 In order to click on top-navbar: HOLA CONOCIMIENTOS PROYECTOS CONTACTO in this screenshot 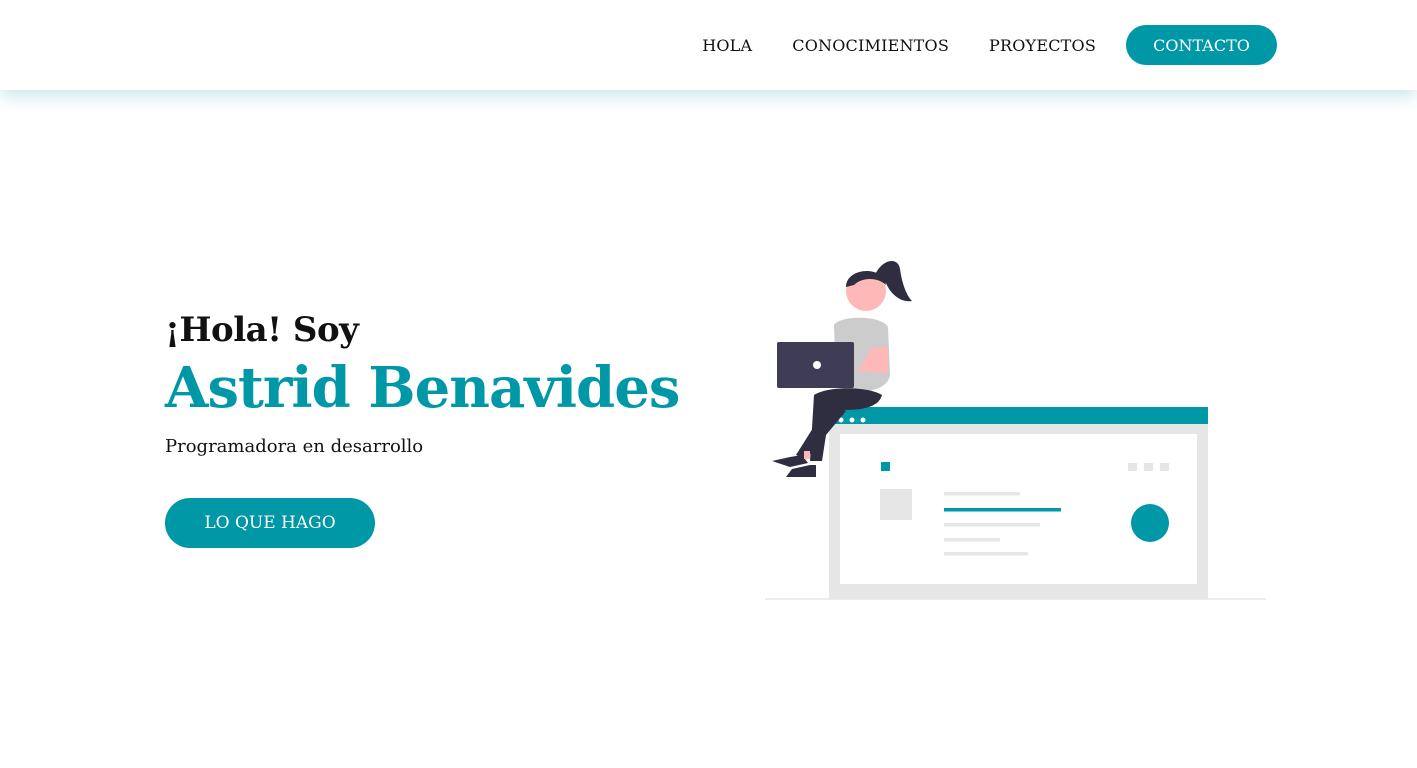, I will do `click(708, 45)`.